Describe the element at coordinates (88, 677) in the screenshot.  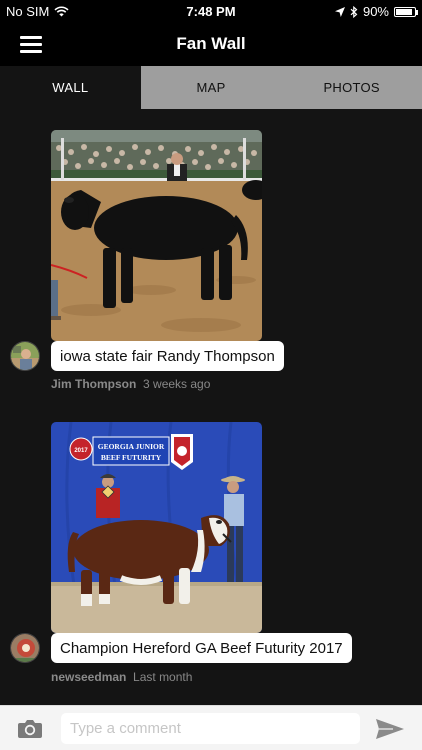
I see `post-author: newseedman` at that location.